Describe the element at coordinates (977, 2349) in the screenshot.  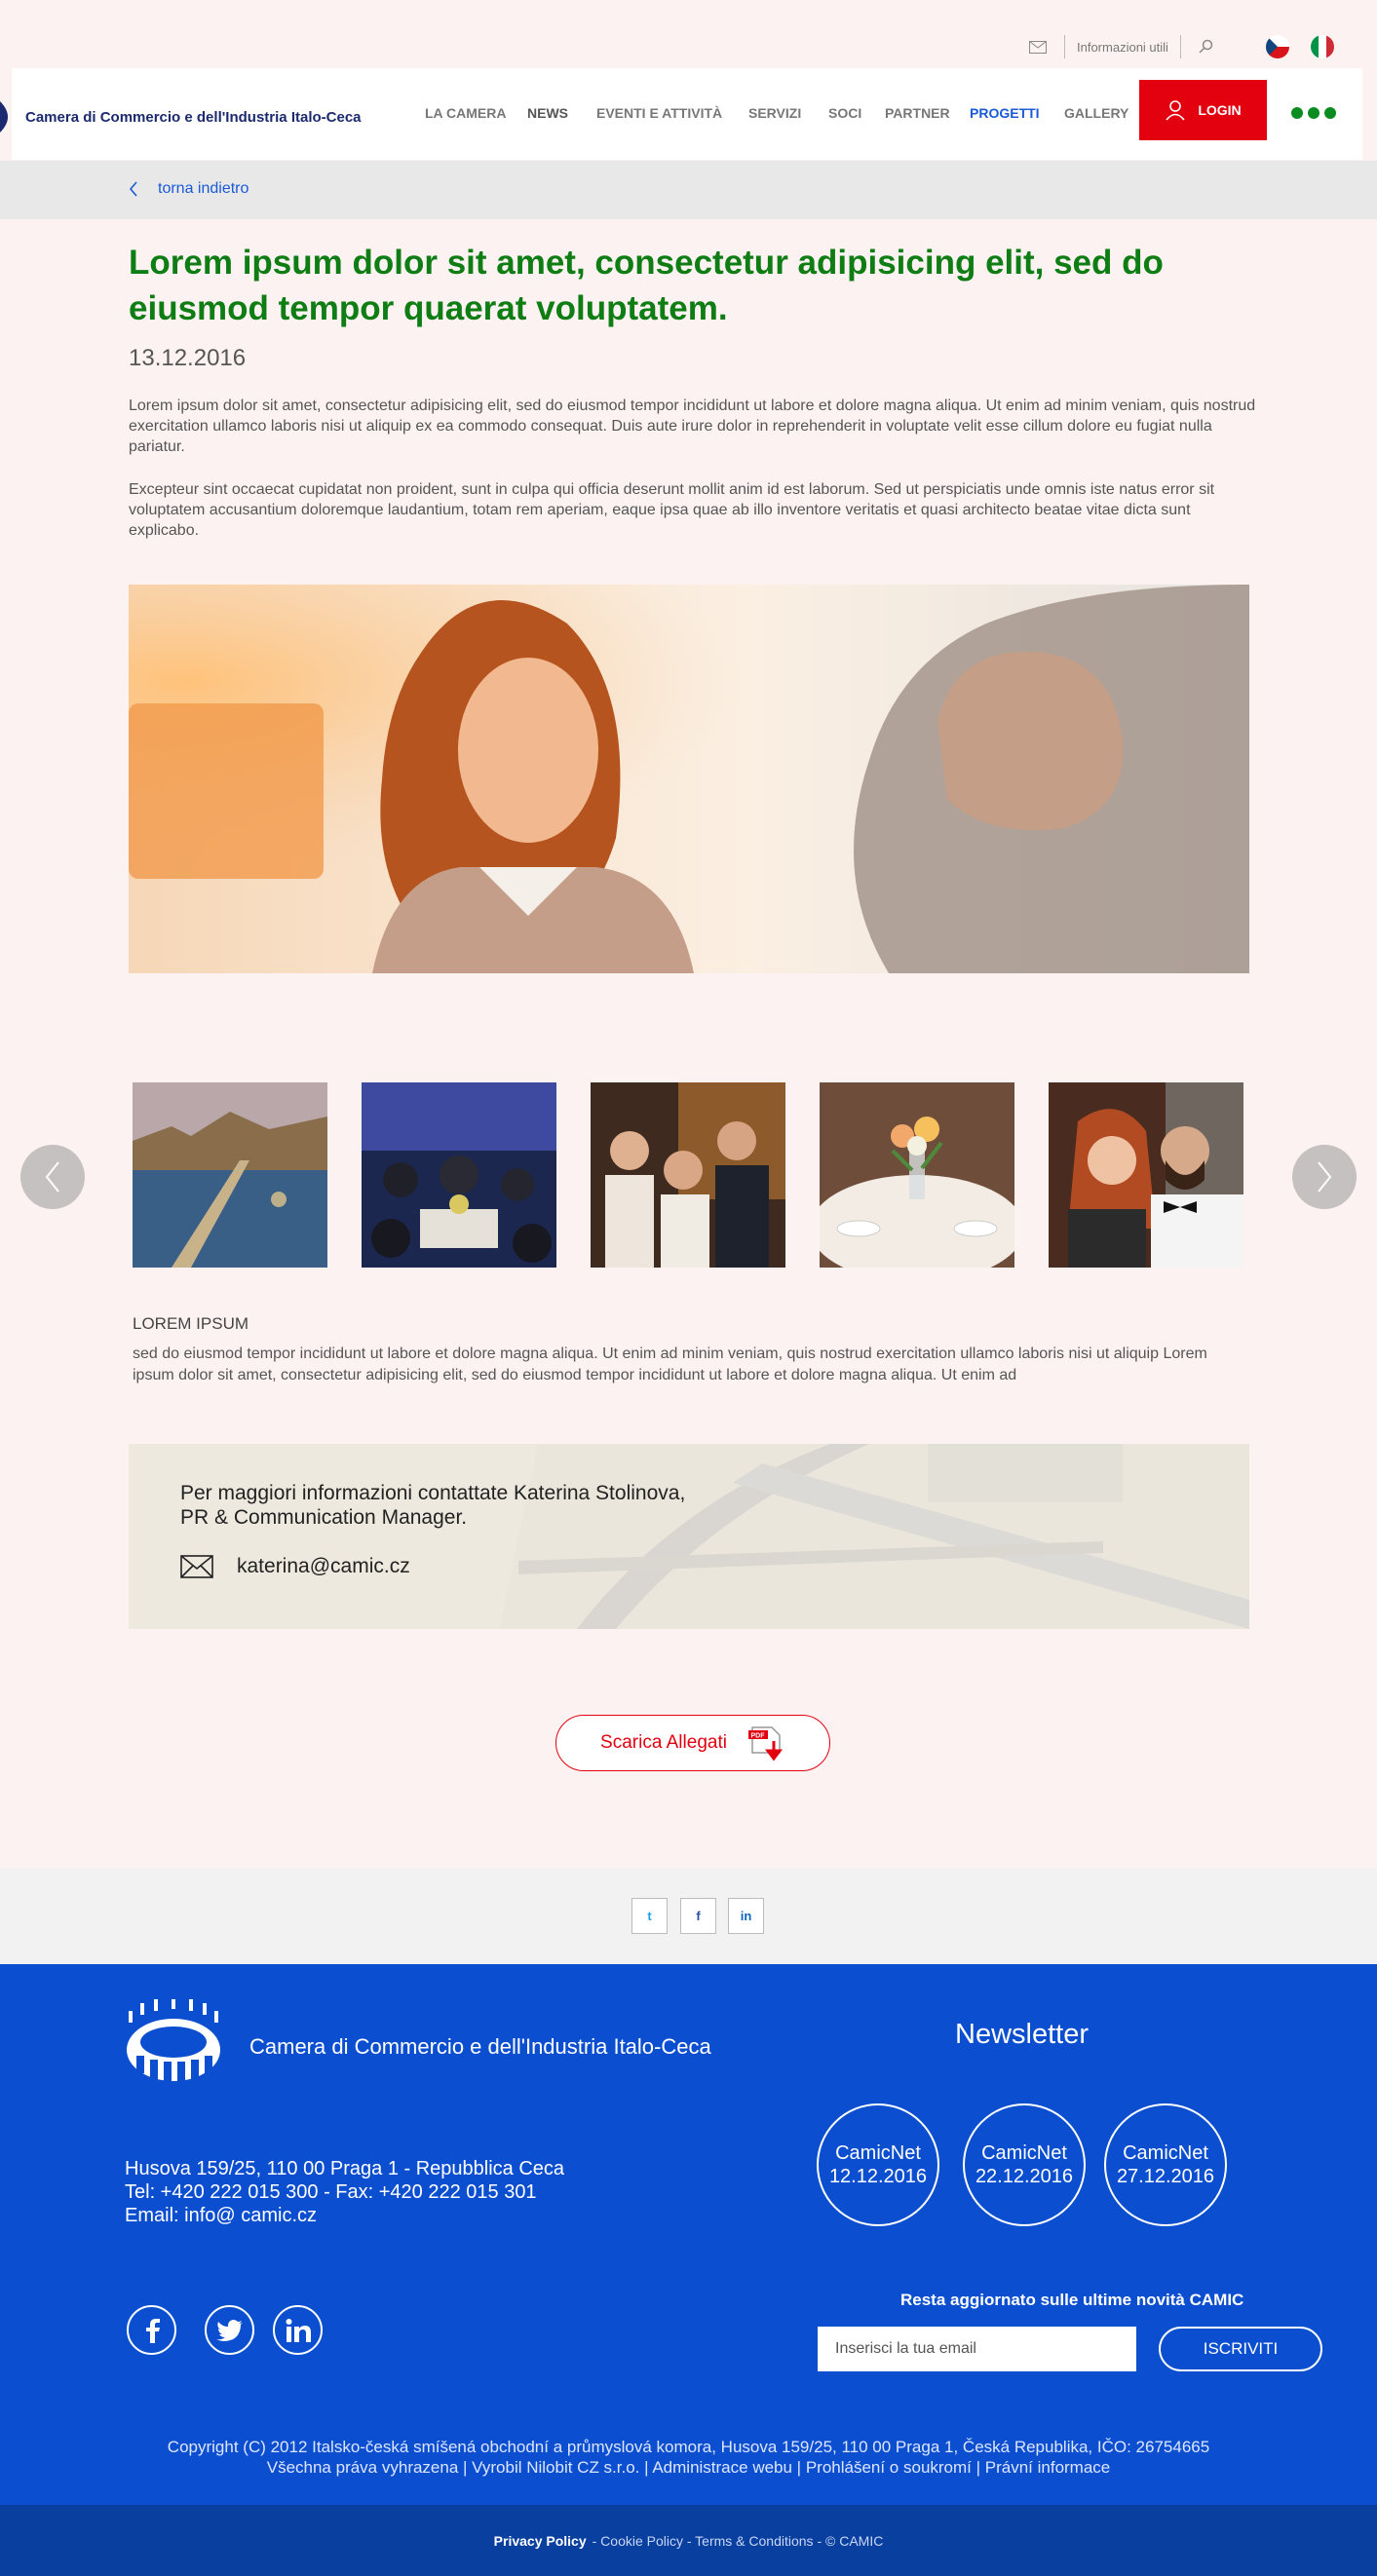
I see `newsletter-email-input` at that location.